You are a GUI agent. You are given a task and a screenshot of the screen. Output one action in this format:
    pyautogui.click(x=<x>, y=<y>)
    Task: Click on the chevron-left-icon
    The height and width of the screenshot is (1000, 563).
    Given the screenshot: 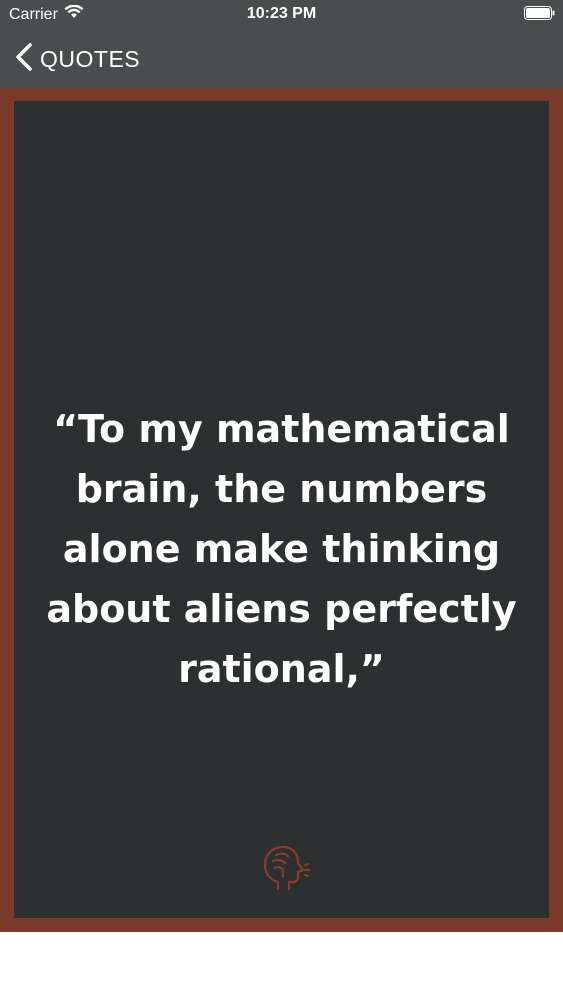 What is the action you would take?
    pyautogui.click(x=24, y=59)
    